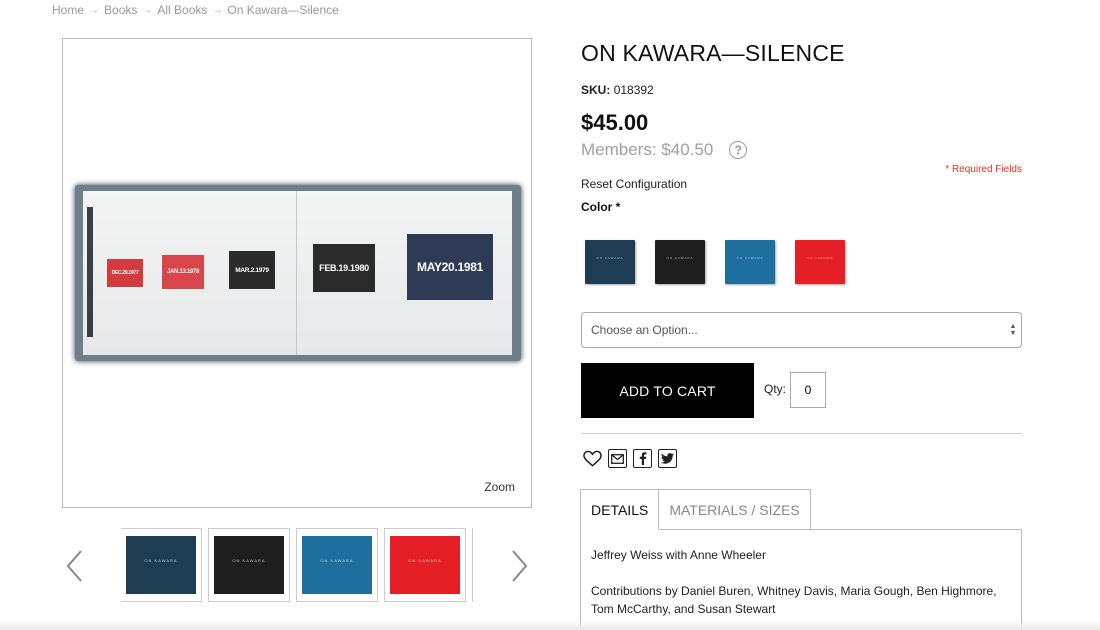 This screenshot has width=1100, height=630. I want to click on facebook-icon, so click(642, 458).